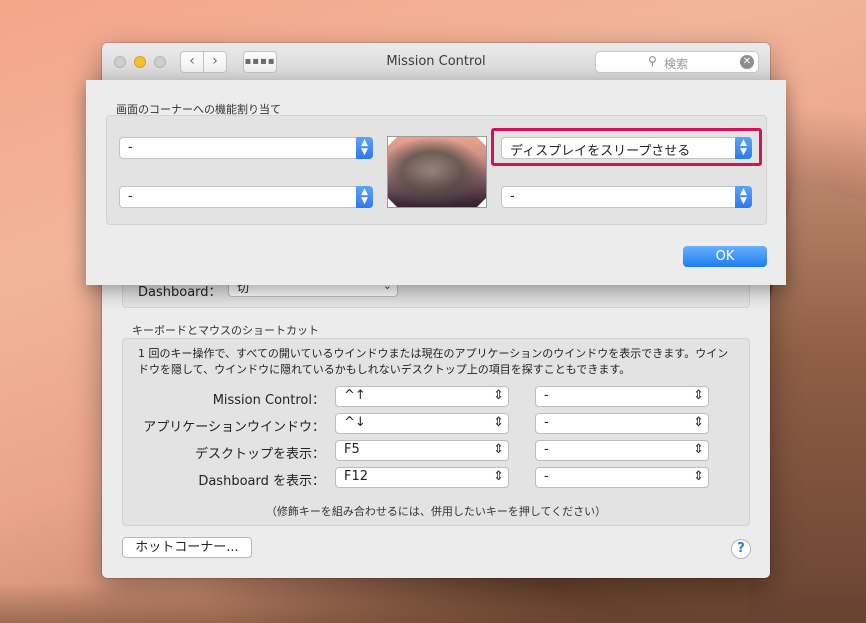 The image size is (866, 623). What do you see at coordinates (622, 396) in the screenshot?
I see `mission-control-mouse-popup: - ⇕` at bounding box center [622, 396].